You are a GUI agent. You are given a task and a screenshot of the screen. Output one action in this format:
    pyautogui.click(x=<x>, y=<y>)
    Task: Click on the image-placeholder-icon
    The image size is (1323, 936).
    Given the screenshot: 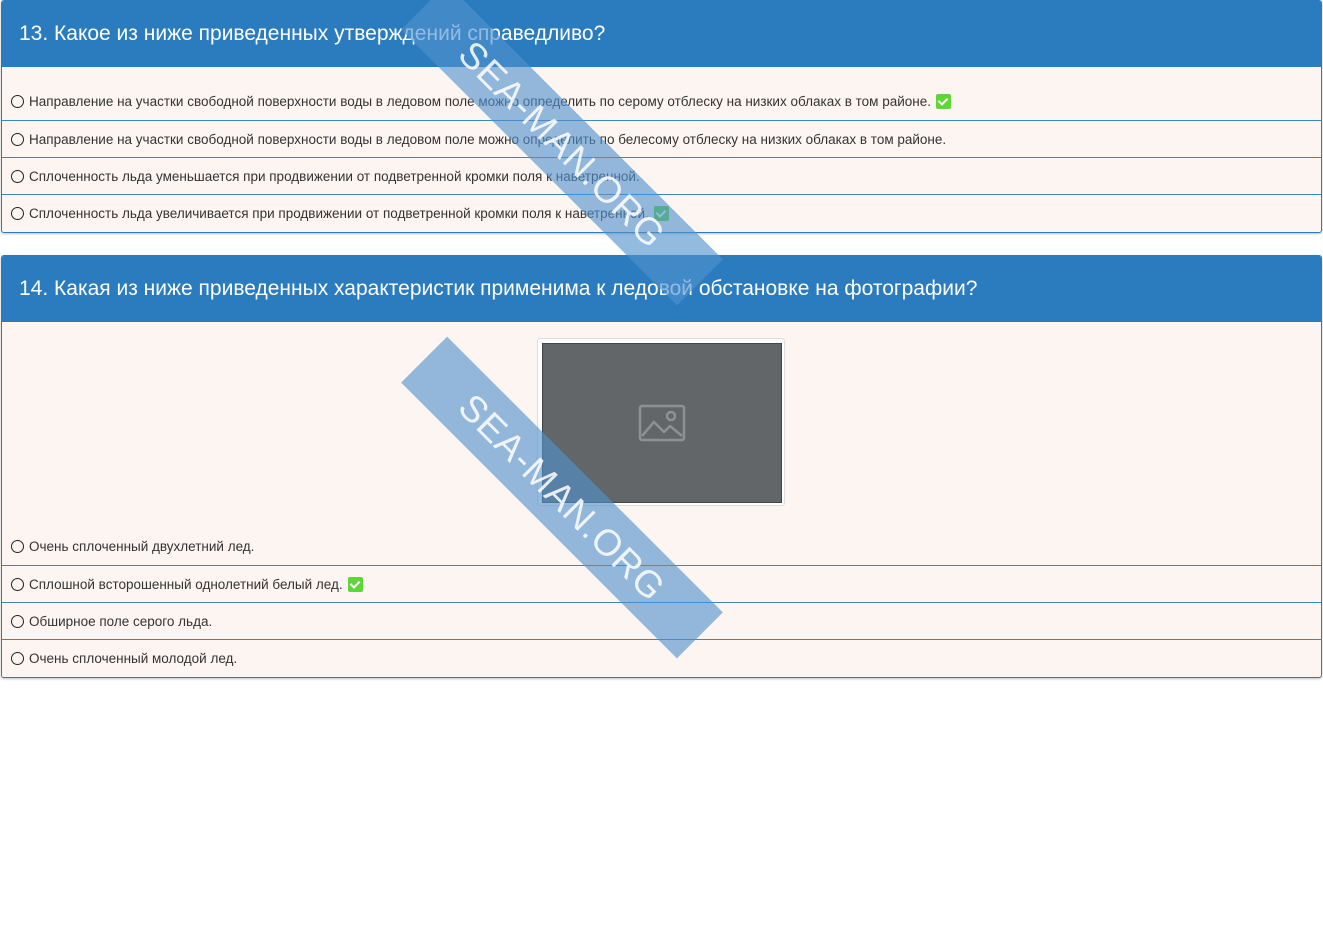 What is the action you would take?
    pyautogui.click(x=662, y=423)
    